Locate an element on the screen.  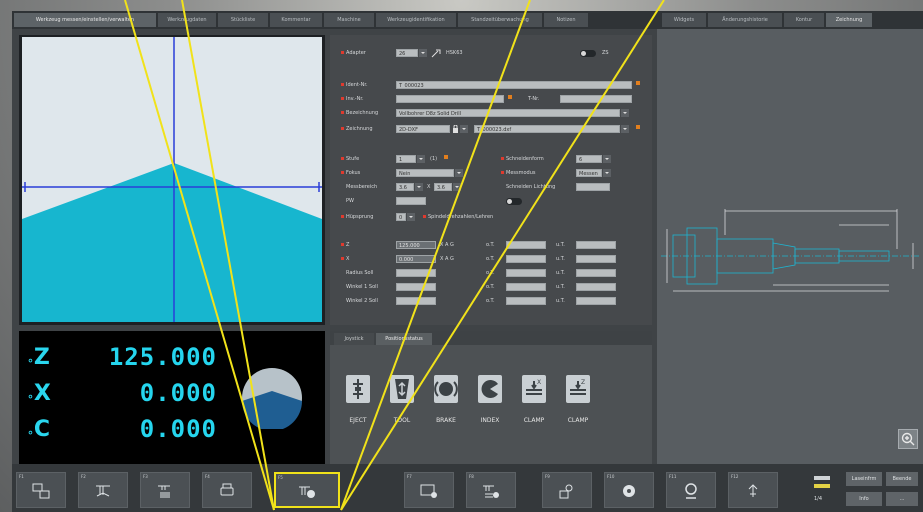
tab-joystick: Joystick is located at coordinates (354, 339).